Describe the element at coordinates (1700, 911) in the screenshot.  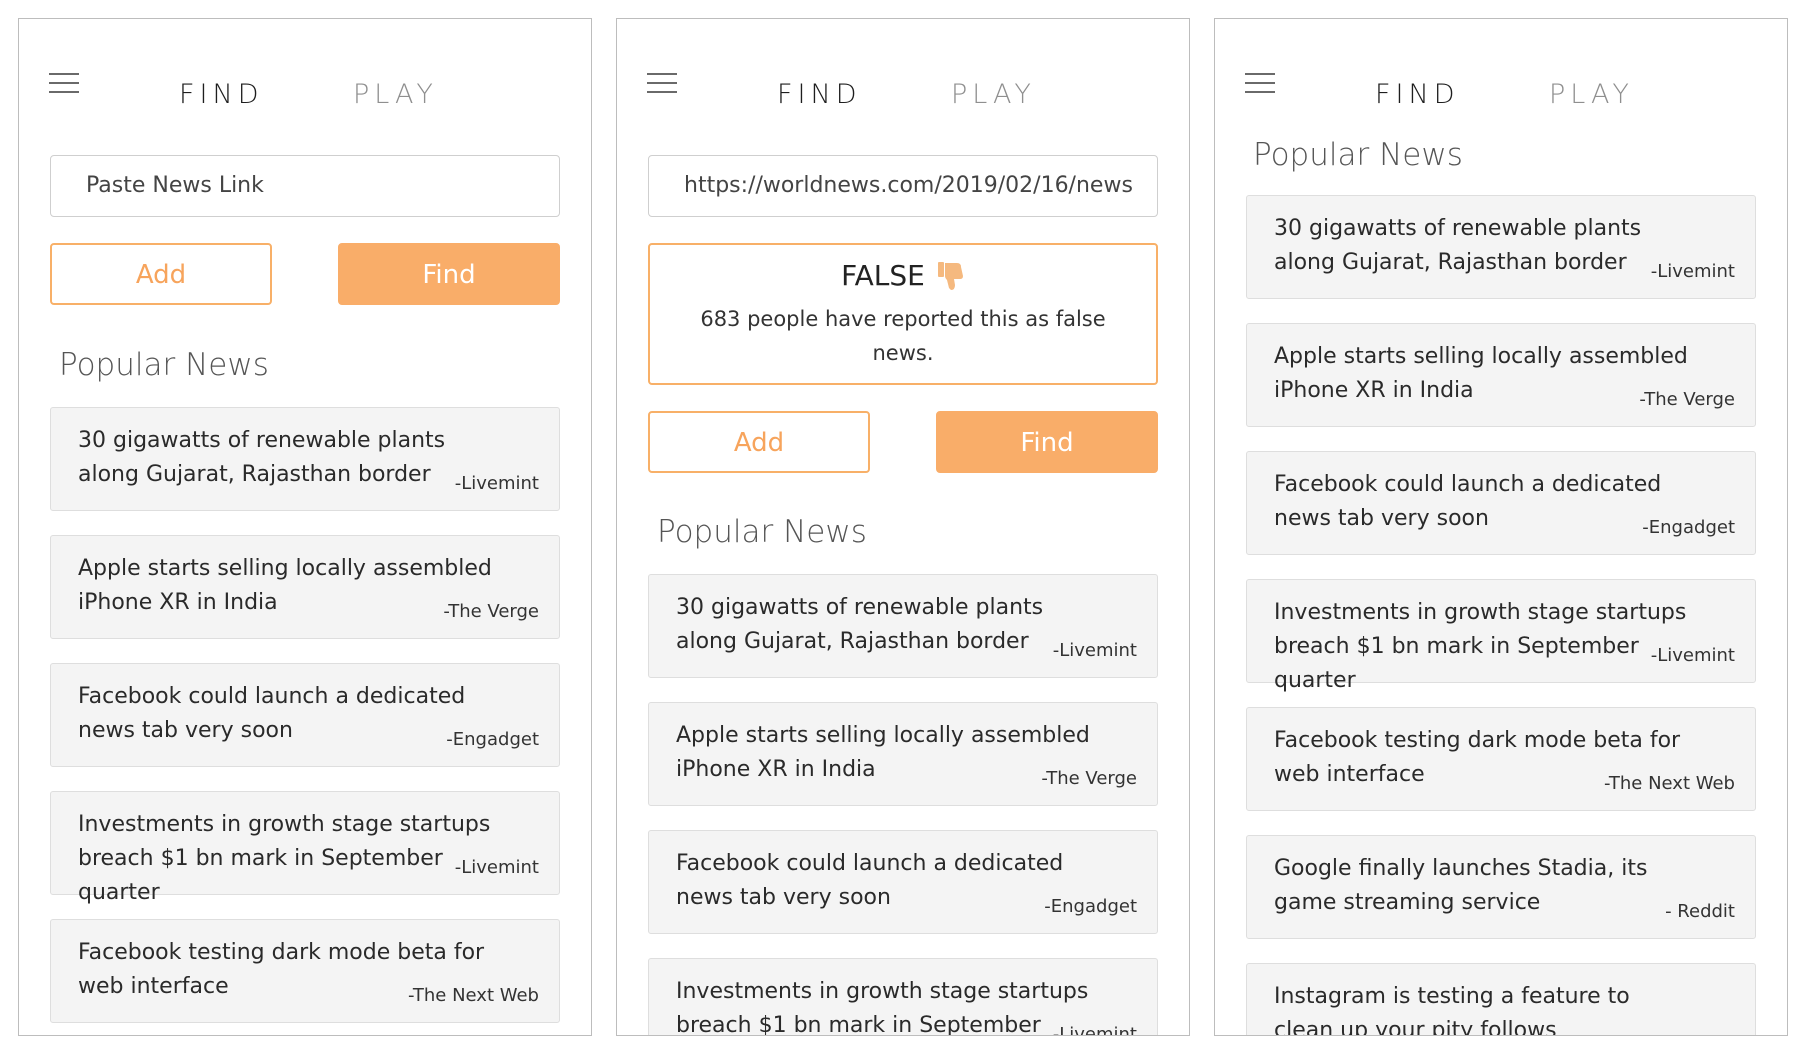
I see `news-source: - Reddit` at that location.